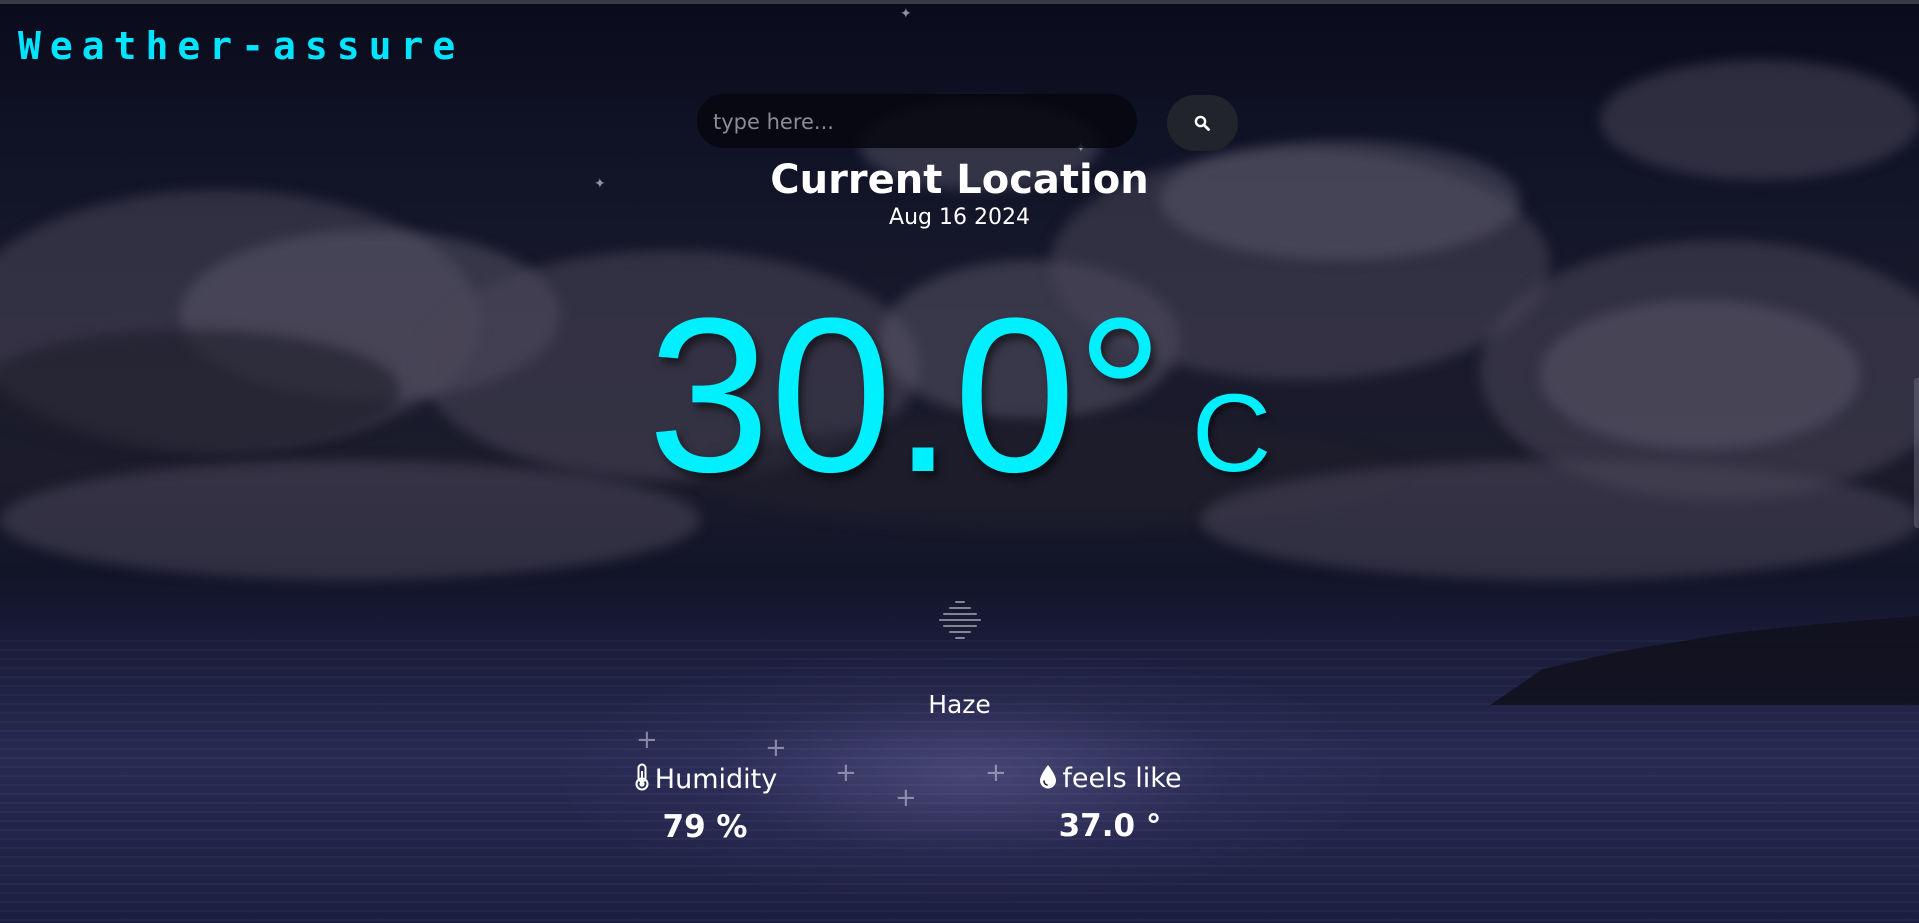 This screenshot has height=923, width=1919. Describe the element at coordinates (959, 2) in the screenshot. I see `browser-top-edge` at that location.